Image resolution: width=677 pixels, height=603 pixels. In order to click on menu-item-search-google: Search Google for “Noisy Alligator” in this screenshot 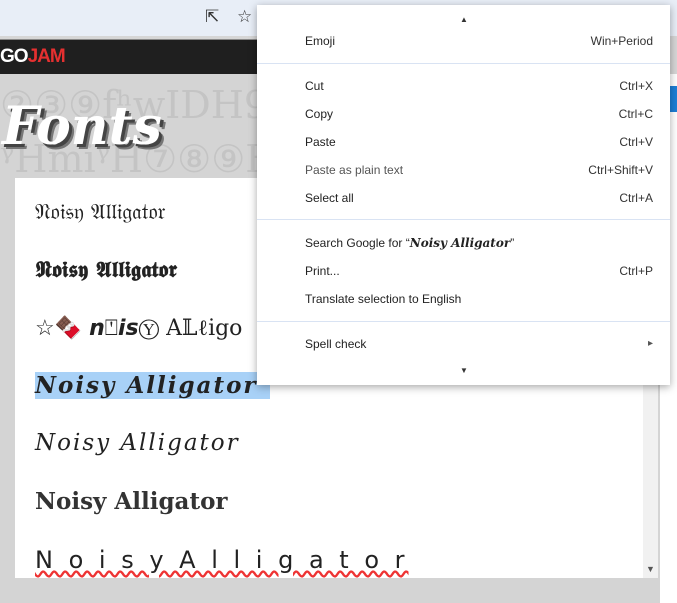, I will do `click(479, 243)`.